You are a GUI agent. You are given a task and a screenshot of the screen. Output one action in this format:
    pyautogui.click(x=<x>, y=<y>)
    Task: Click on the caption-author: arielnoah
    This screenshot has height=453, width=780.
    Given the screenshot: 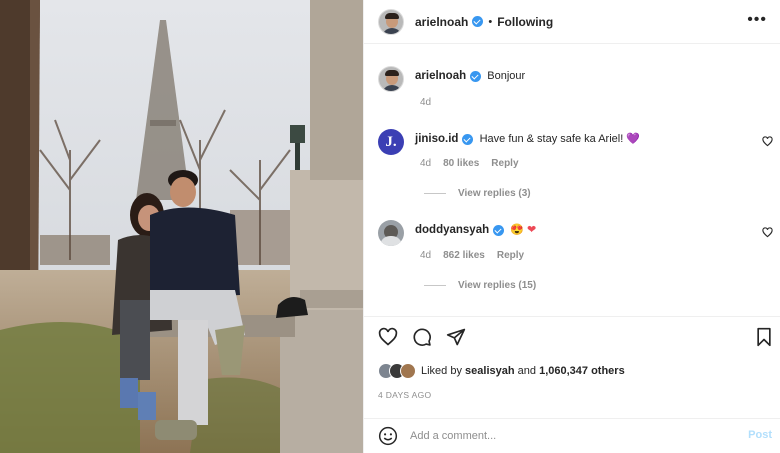 What is the action you would take?
    pyautogui.click(x=440, y=76)
    